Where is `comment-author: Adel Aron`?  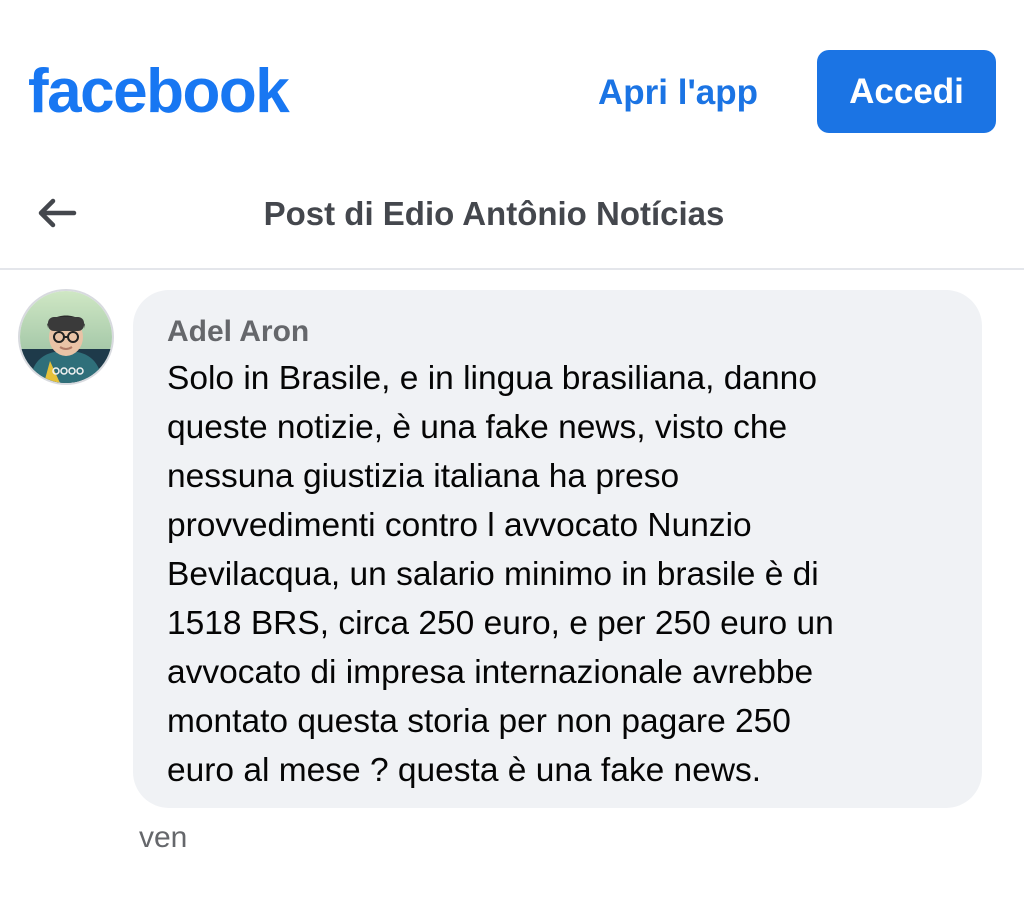 comment-author: Adel Aron is located at coordinates (238, 332).